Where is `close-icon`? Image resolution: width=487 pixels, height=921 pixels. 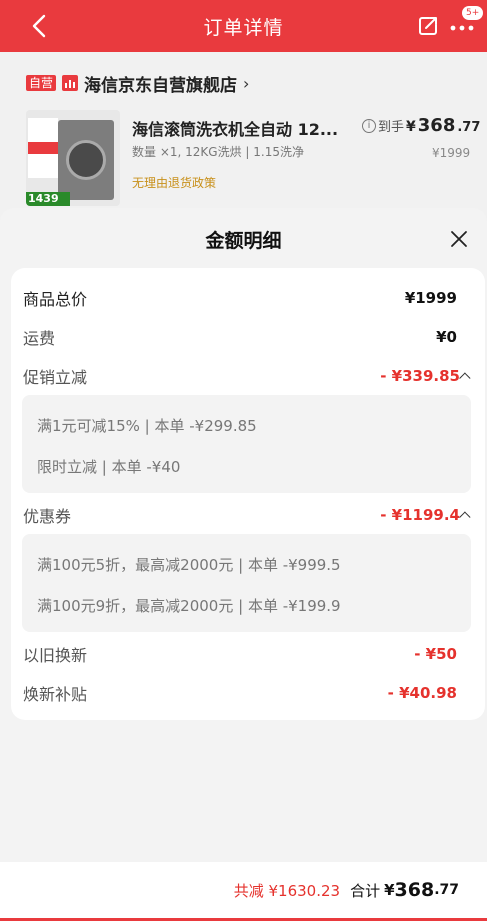
close-icon is located at coordinates (459, 239).